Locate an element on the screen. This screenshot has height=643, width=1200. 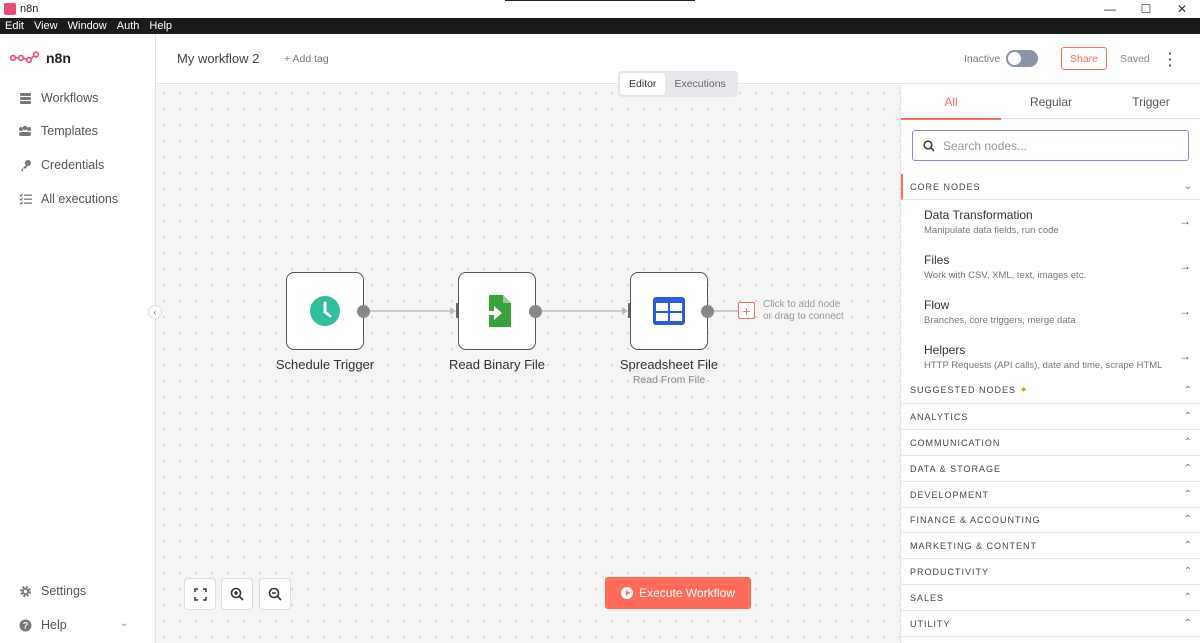
share-button: Share is located at coordinates (1084, 58).